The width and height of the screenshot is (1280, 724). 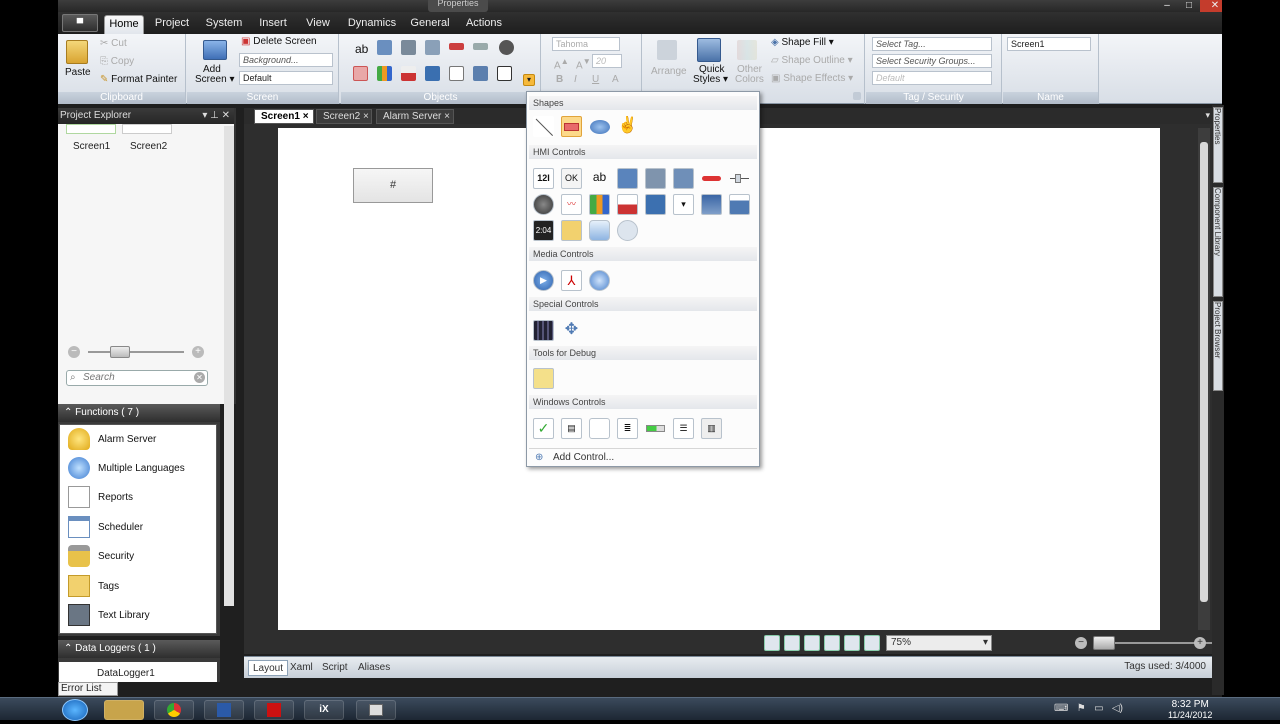 What do you see at coordinates (571, 126) in the screenshot?
I see `rectangle-shape-icon` at bounding box center [571, 126].